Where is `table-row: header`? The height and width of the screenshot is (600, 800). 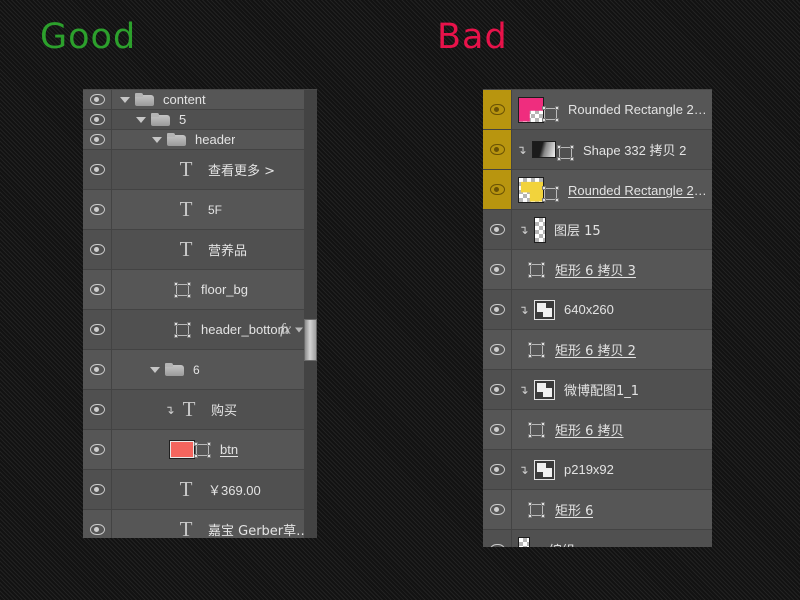 table-row: header is located at coordinates (200, 140).